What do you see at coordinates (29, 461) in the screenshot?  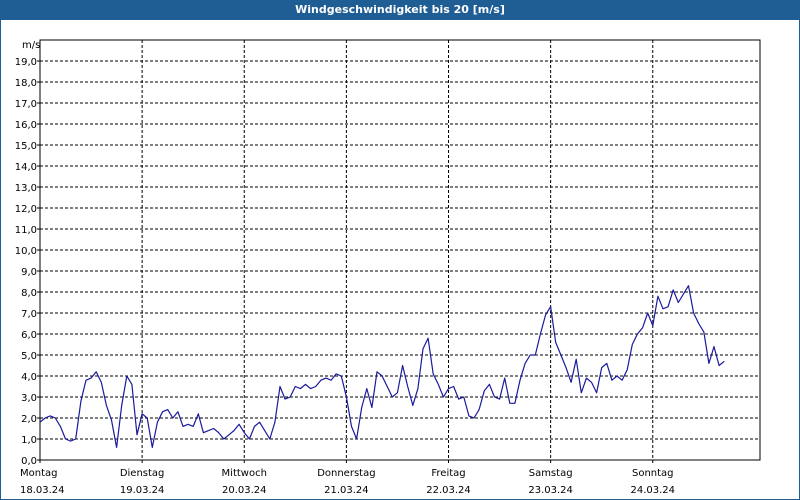 I see `y-tick-label: 0,0` at bounding box center [29, 461].